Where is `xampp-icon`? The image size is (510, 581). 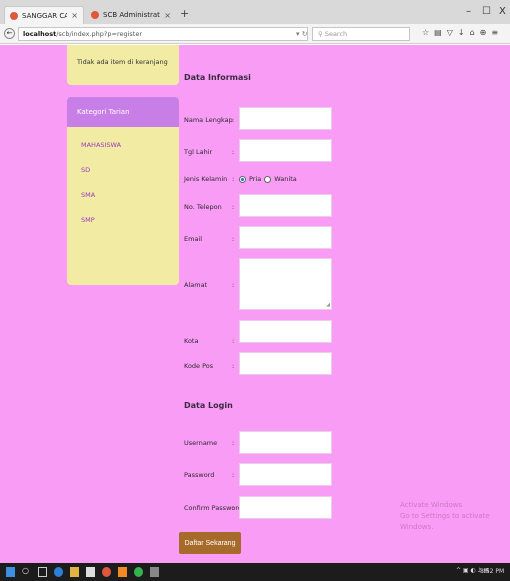 xampp-icon is located at coordinates (122, 572).